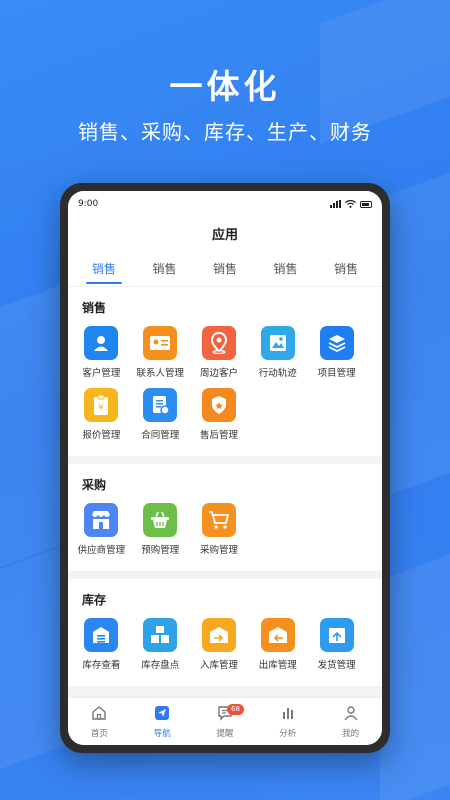 The width and height of the screenshot is (450, 800). What do you see at coordinates (225, 733) in the screenshot?
I see `tabbar-label: 提醒` at bounding box center [225, 733].